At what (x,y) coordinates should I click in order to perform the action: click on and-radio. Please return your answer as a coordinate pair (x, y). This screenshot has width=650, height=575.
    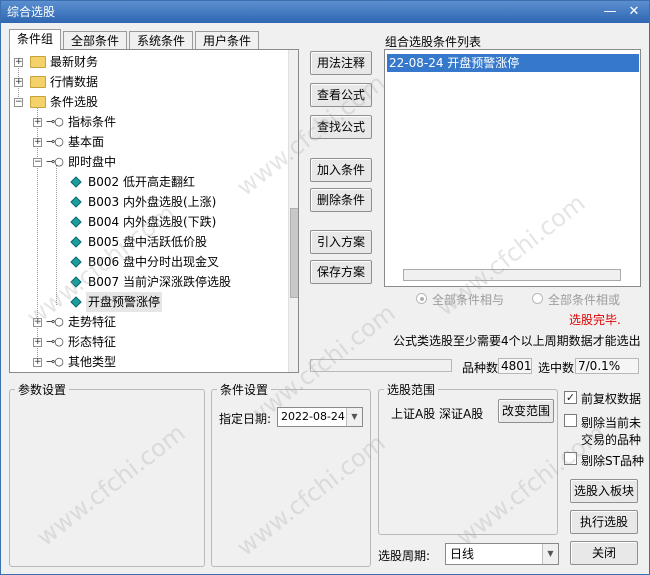
    Looking at the image, I should click on (421, 298).